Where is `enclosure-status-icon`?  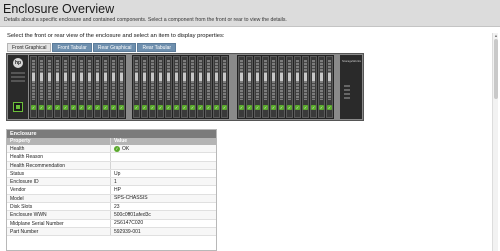
enclosure-status-icon is located at coordinates (18, 107).